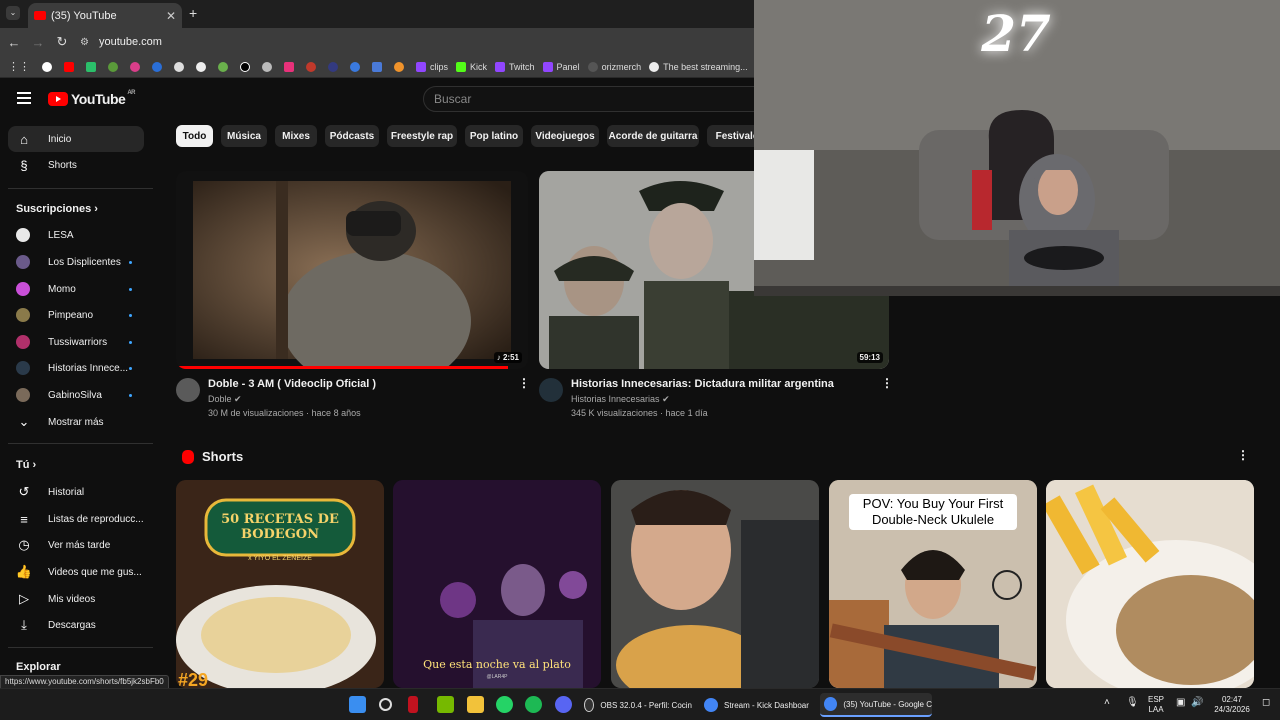 The width and height of the screenshot is (1280, 720). What do you see at coordinates (1107, 703) in the screenshot?
I see `tray-overflow-icon: ˄` at bounding box center [1107, 703].